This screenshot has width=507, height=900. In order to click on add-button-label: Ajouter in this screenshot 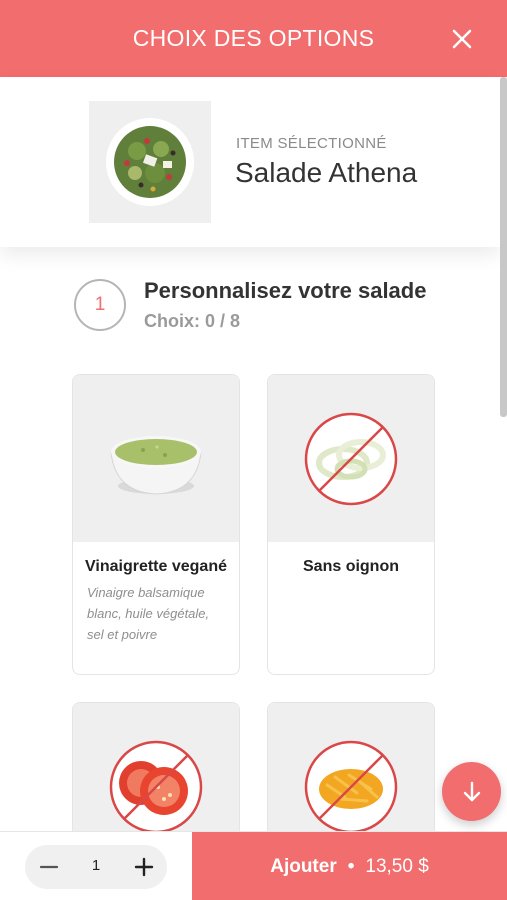, I will do `click(303, 866)`.